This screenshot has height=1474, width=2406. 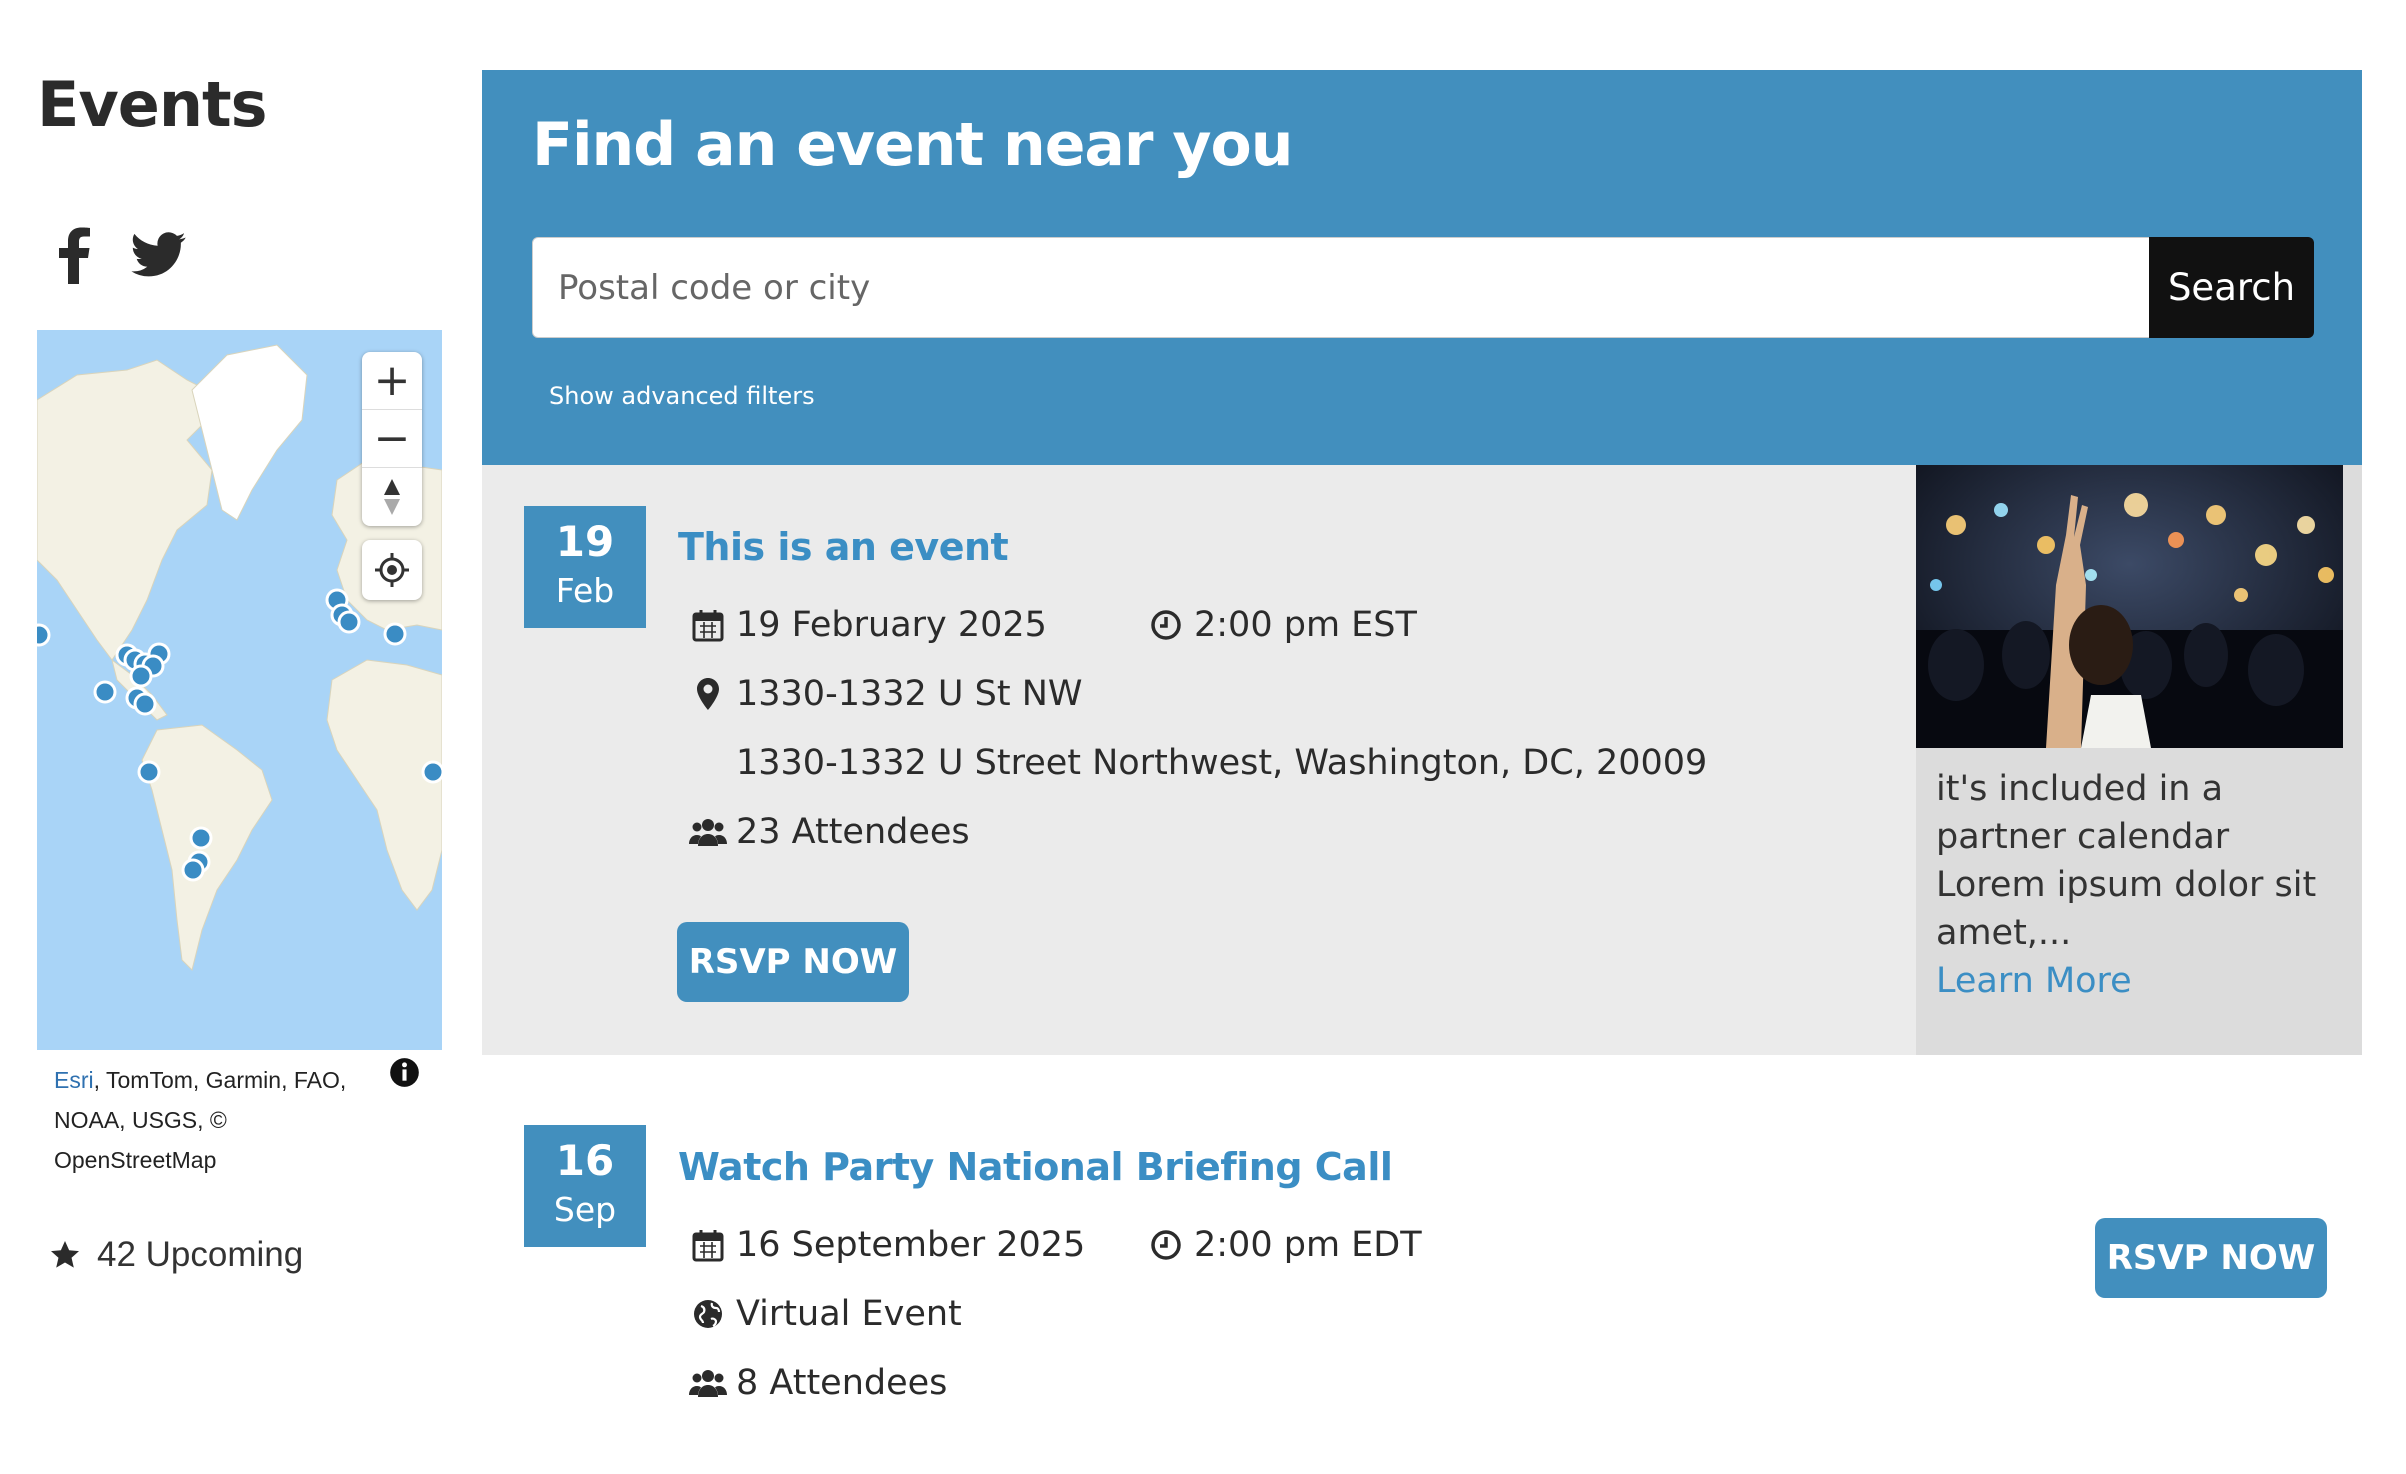 I want to click on locate-button, so click(x=392, y=570).